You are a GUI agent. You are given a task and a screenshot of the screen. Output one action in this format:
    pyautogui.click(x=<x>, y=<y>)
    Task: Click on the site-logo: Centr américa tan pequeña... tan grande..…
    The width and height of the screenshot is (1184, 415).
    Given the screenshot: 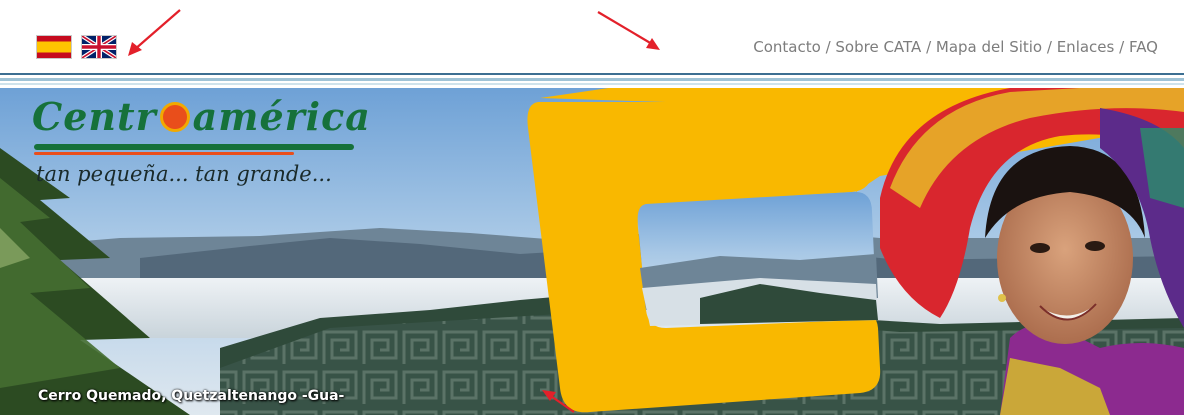 What is the action you would take?
    pyautogui.click(x=202, y=144)
    